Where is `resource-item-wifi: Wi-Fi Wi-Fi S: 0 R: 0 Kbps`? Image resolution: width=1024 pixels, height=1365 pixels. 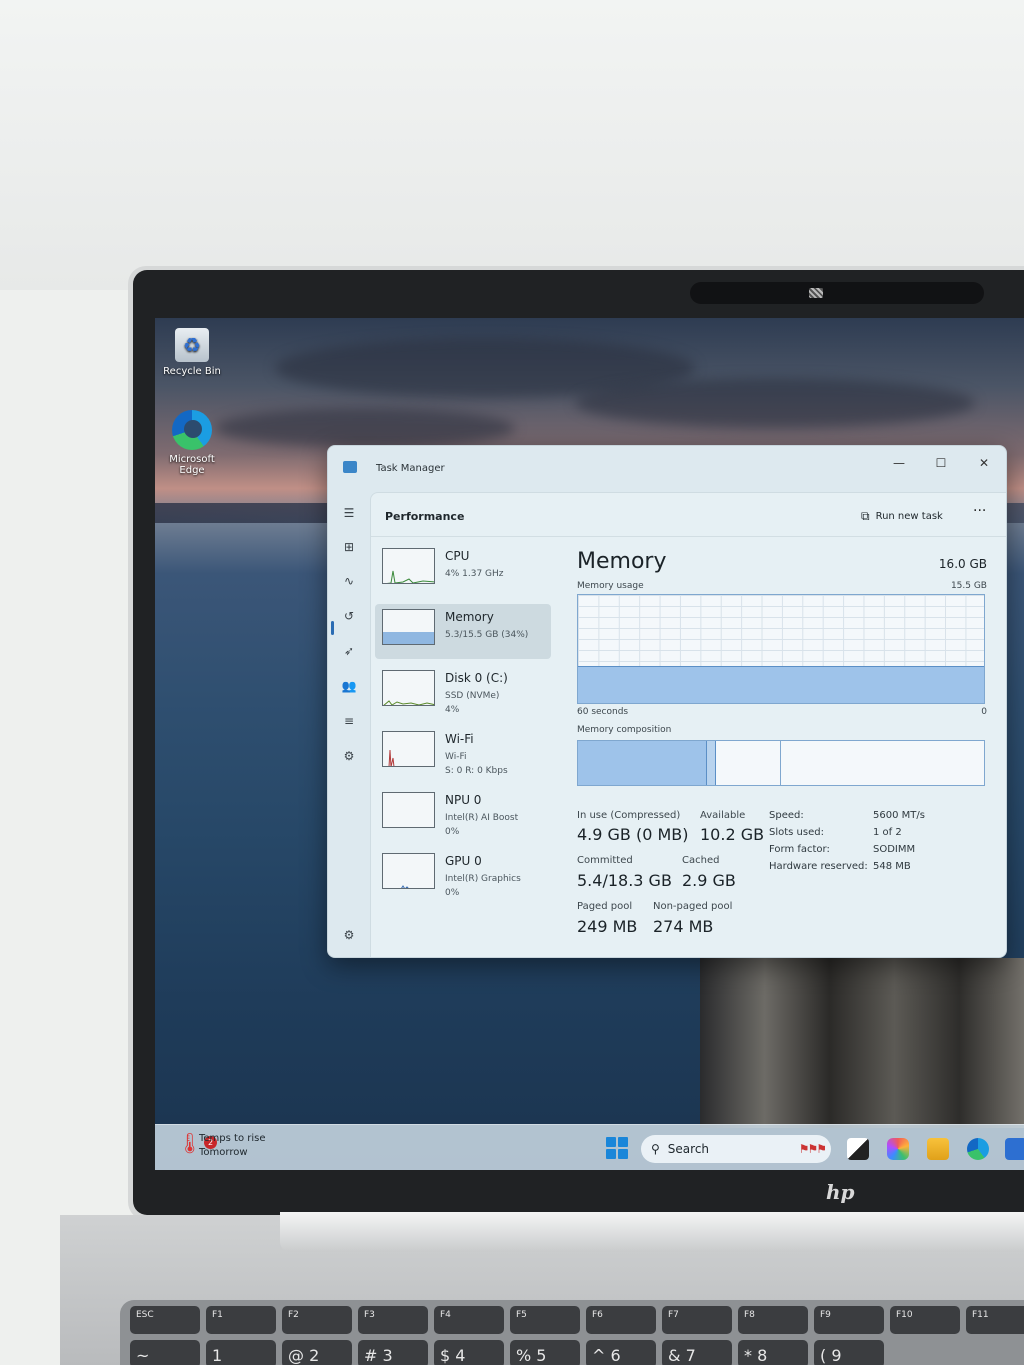 resource-item-wifi: Wi-Fi Wi-Fi S: 0 R: 0 Kbps is located at coordinates (463, 753).